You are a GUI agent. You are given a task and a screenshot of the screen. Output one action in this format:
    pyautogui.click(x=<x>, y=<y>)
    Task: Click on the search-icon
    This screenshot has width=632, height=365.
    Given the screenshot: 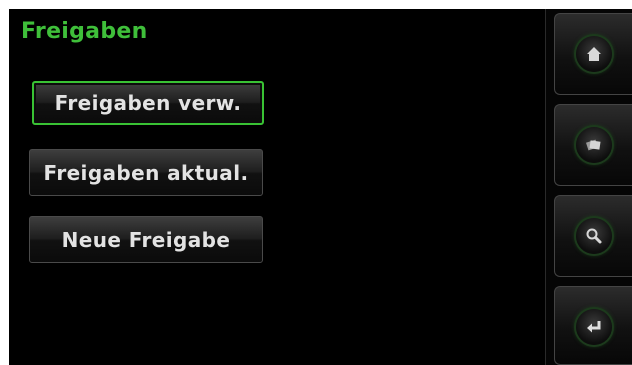 What is the action you would take?
    pyautogui.click(x=594, y=236)
    